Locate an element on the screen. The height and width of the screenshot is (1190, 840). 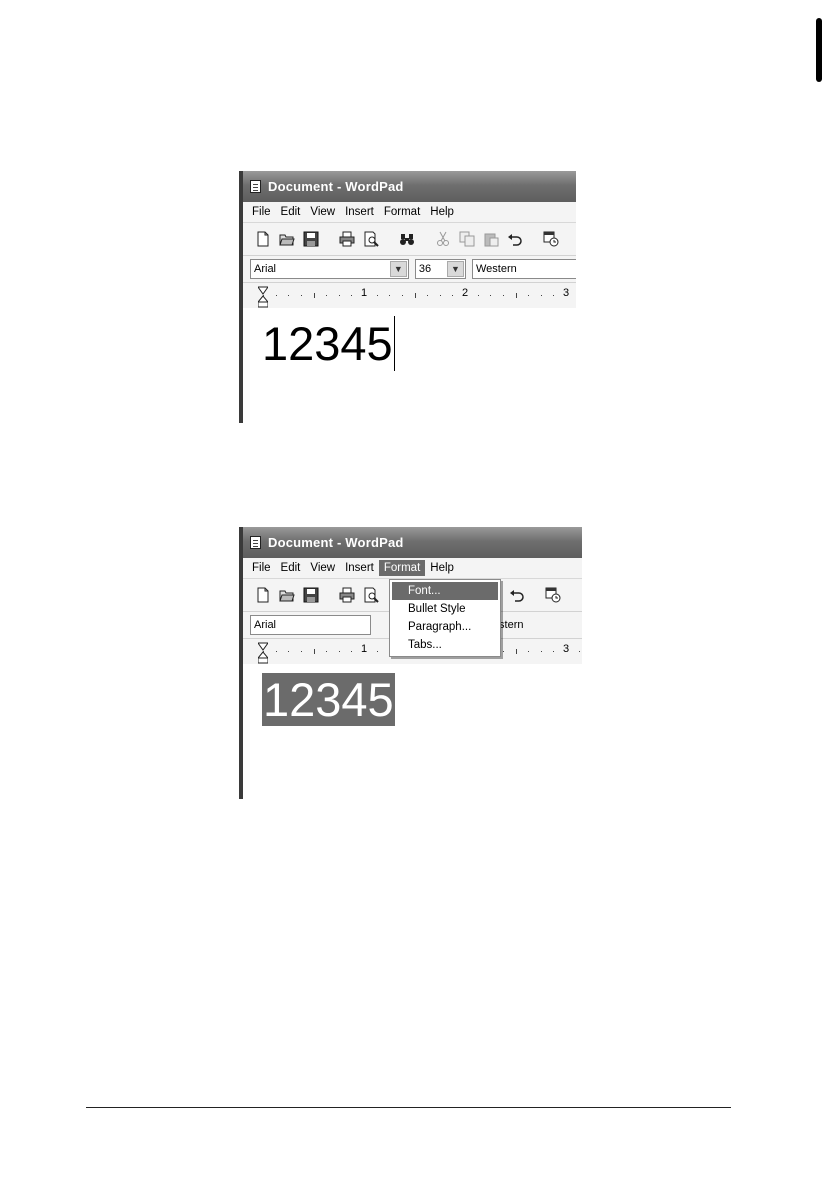
footer-rule is located at coordinates (408, 1107).